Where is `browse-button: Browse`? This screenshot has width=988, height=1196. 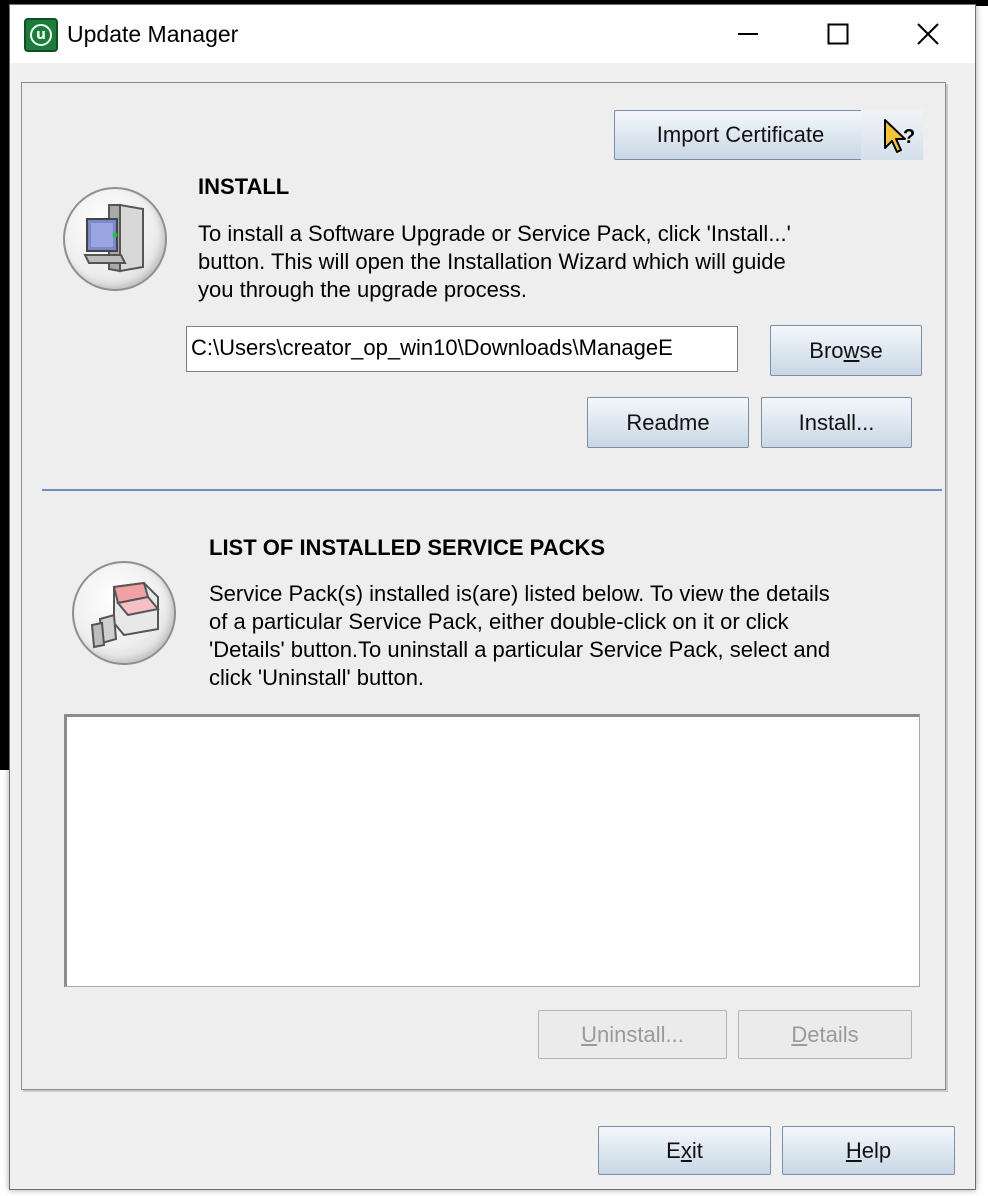
browse-button: Browse is located at coordinates (846, 350).